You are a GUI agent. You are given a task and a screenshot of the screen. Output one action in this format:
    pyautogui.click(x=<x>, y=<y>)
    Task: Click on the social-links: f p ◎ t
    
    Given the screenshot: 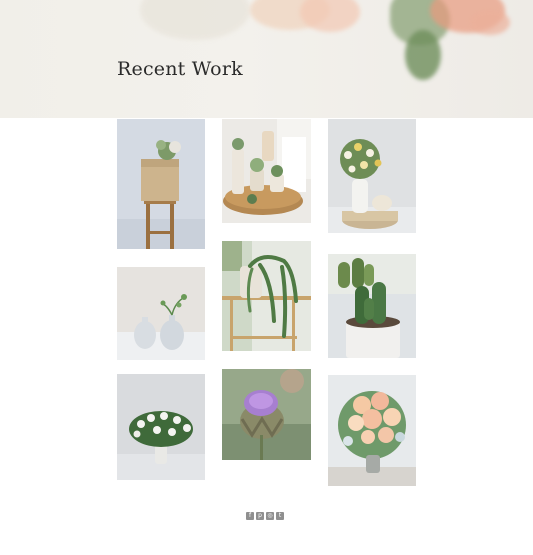 What is the action you would take?
    pyautogui.click(x=265, y=516)
    